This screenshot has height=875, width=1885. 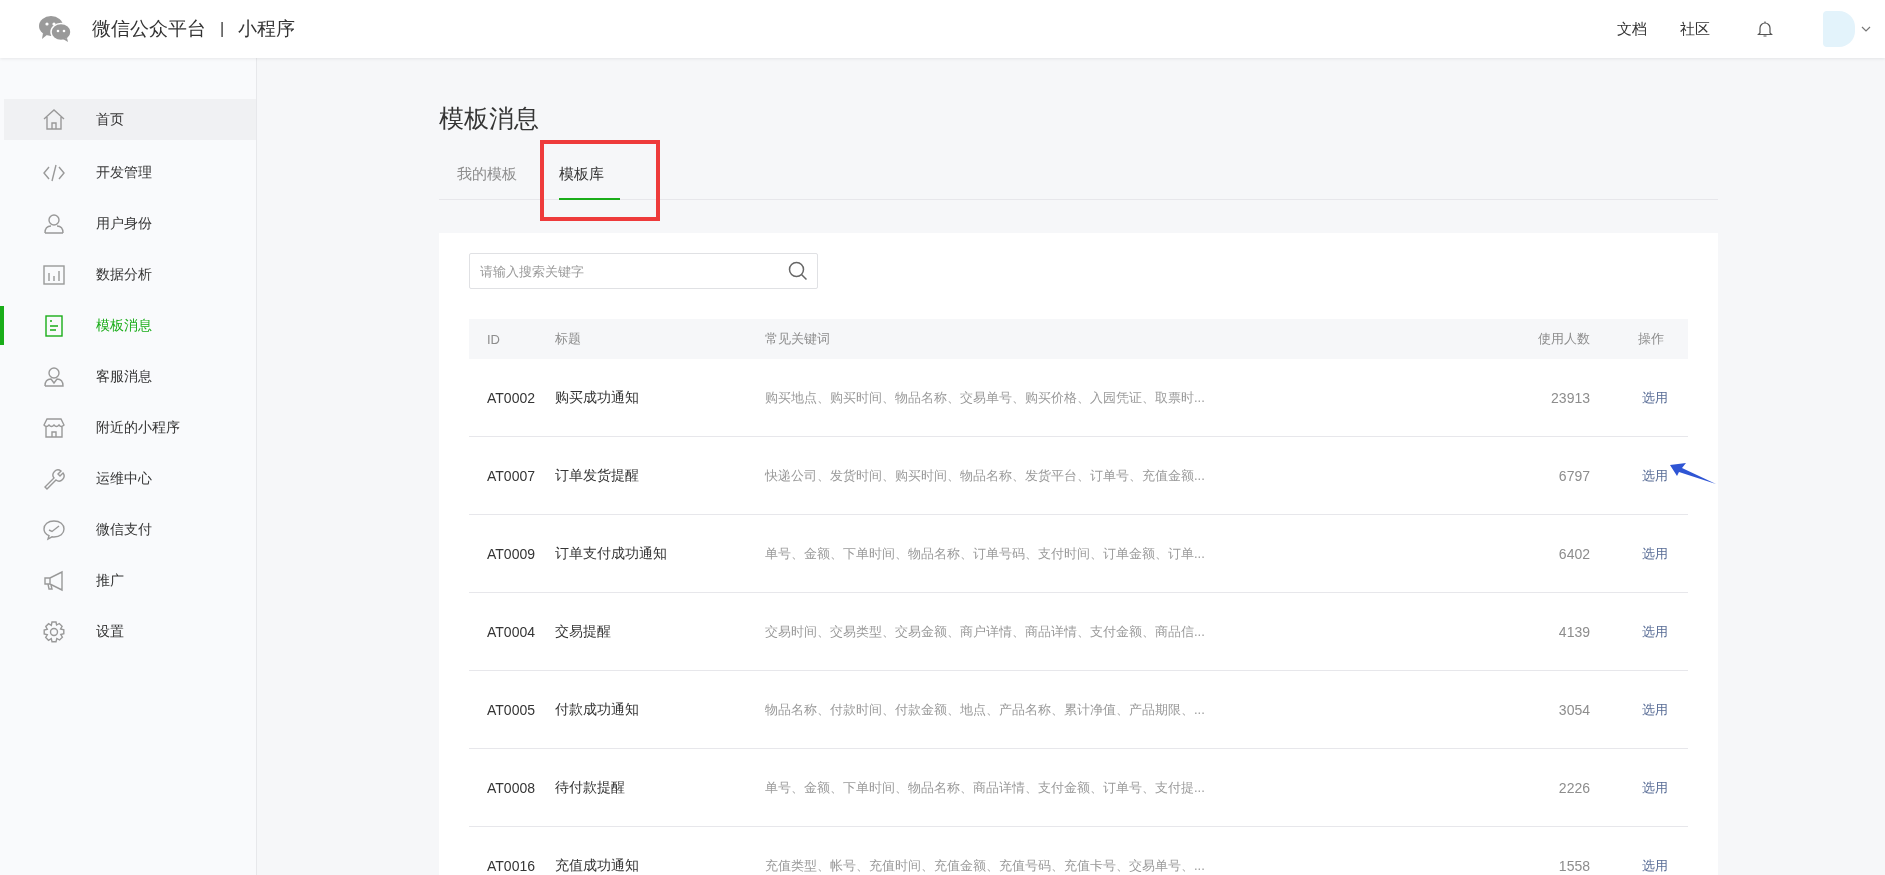 What do you see at coordinates (54, 529) in the screenshot?
I see `check-bubble-icon` at bounding box center [54, 529].